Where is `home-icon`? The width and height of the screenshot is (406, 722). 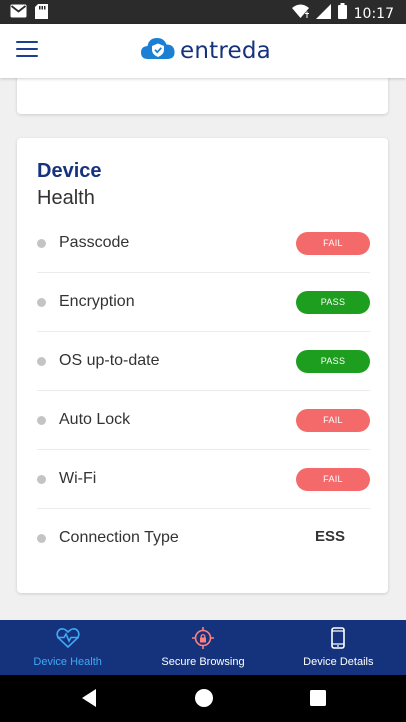
home-icon is located at coordinates (204, 700).